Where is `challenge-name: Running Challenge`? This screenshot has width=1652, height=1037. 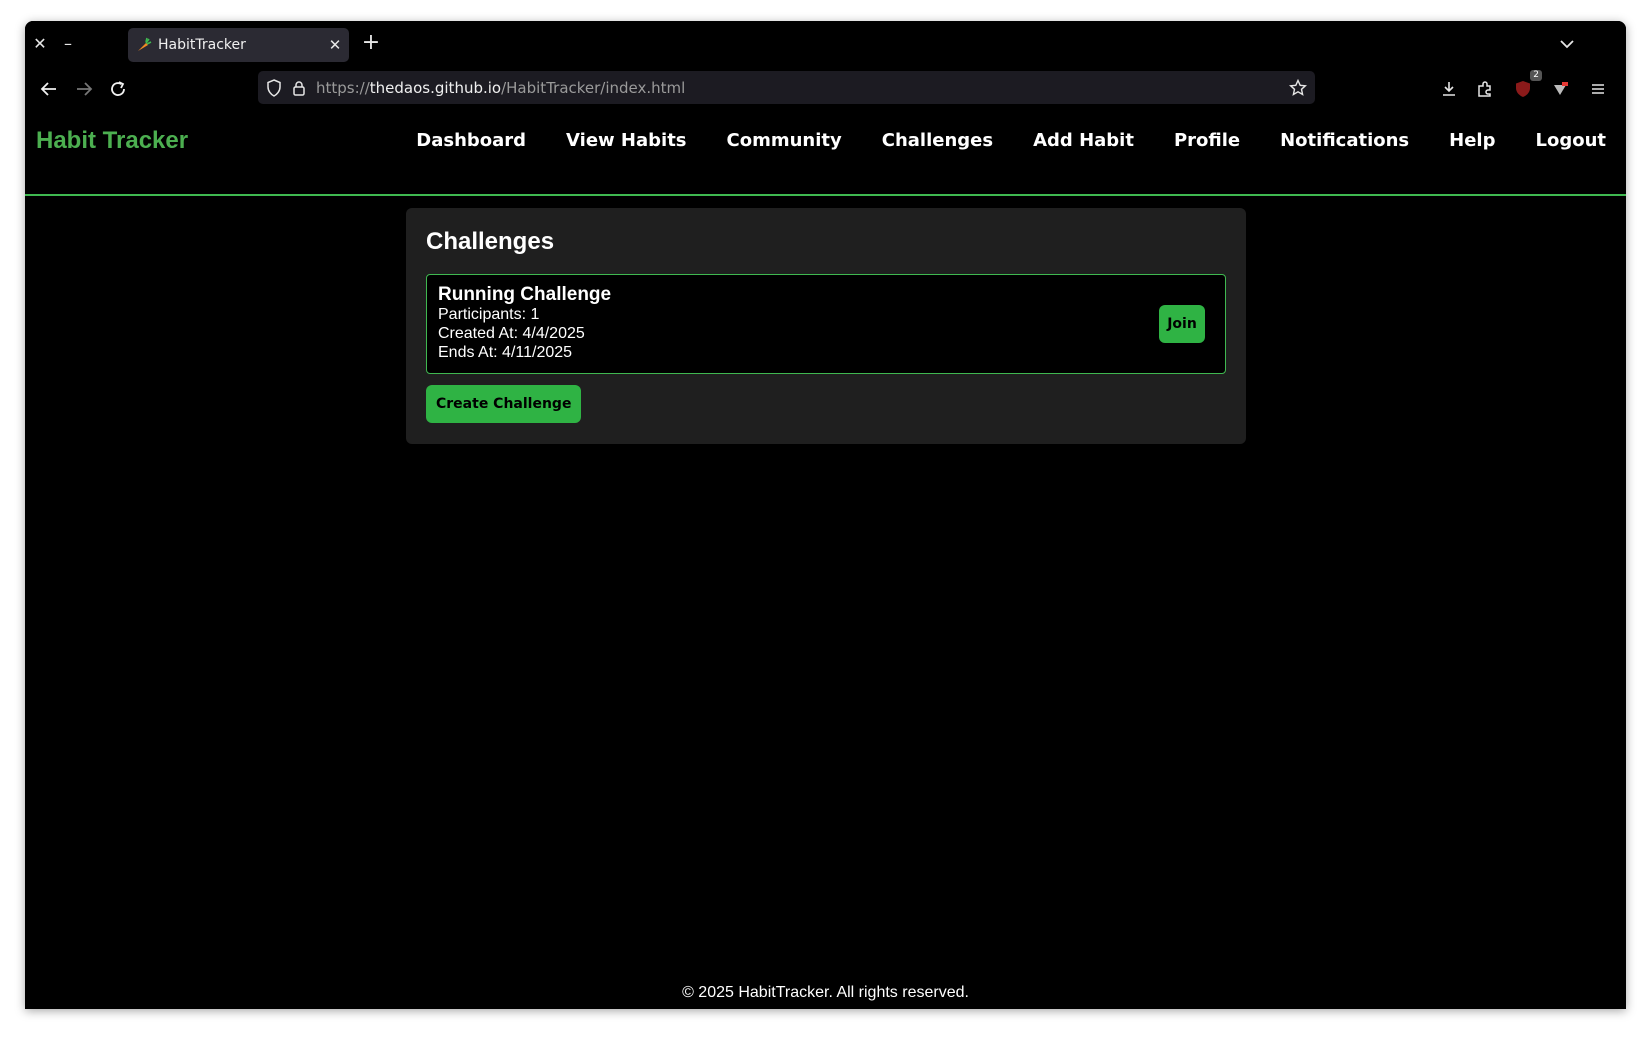 challenge-name: Running Challenge is located at coordinates (525, 294).